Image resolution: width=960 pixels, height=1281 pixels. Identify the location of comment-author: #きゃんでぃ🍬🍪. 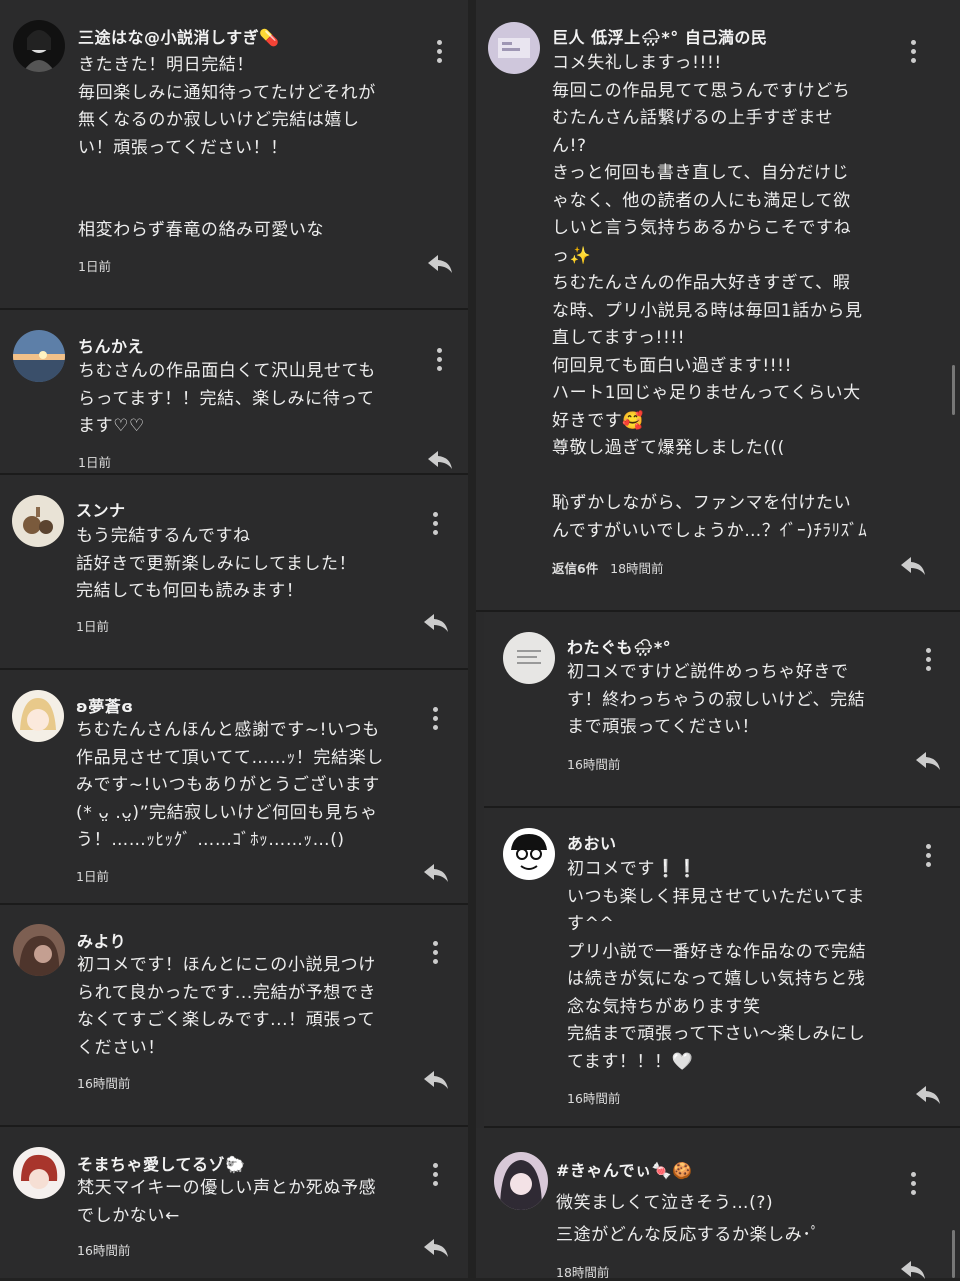
(624, 1169).